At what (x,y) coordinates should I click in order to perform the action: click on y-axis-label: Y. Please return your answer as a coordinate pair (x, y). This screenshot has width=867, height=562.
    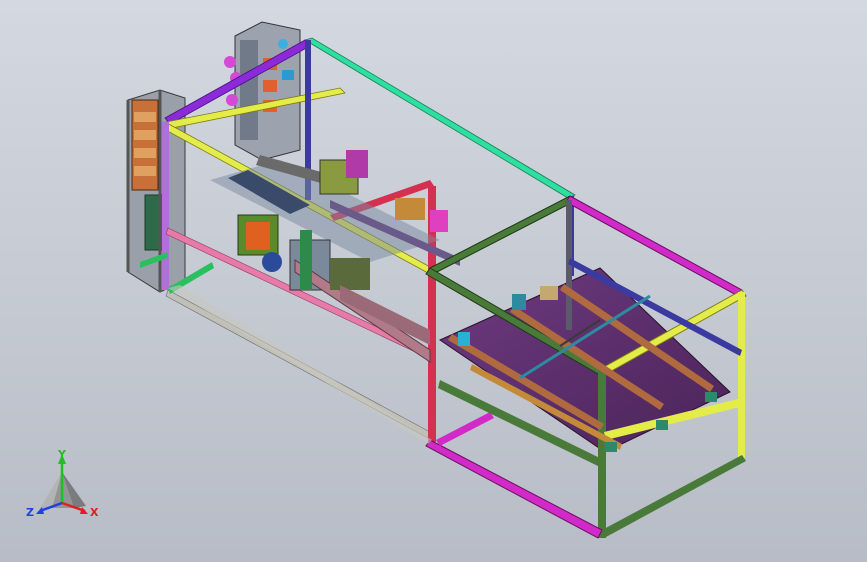
    Looking at the image, I should click on (62, 454).